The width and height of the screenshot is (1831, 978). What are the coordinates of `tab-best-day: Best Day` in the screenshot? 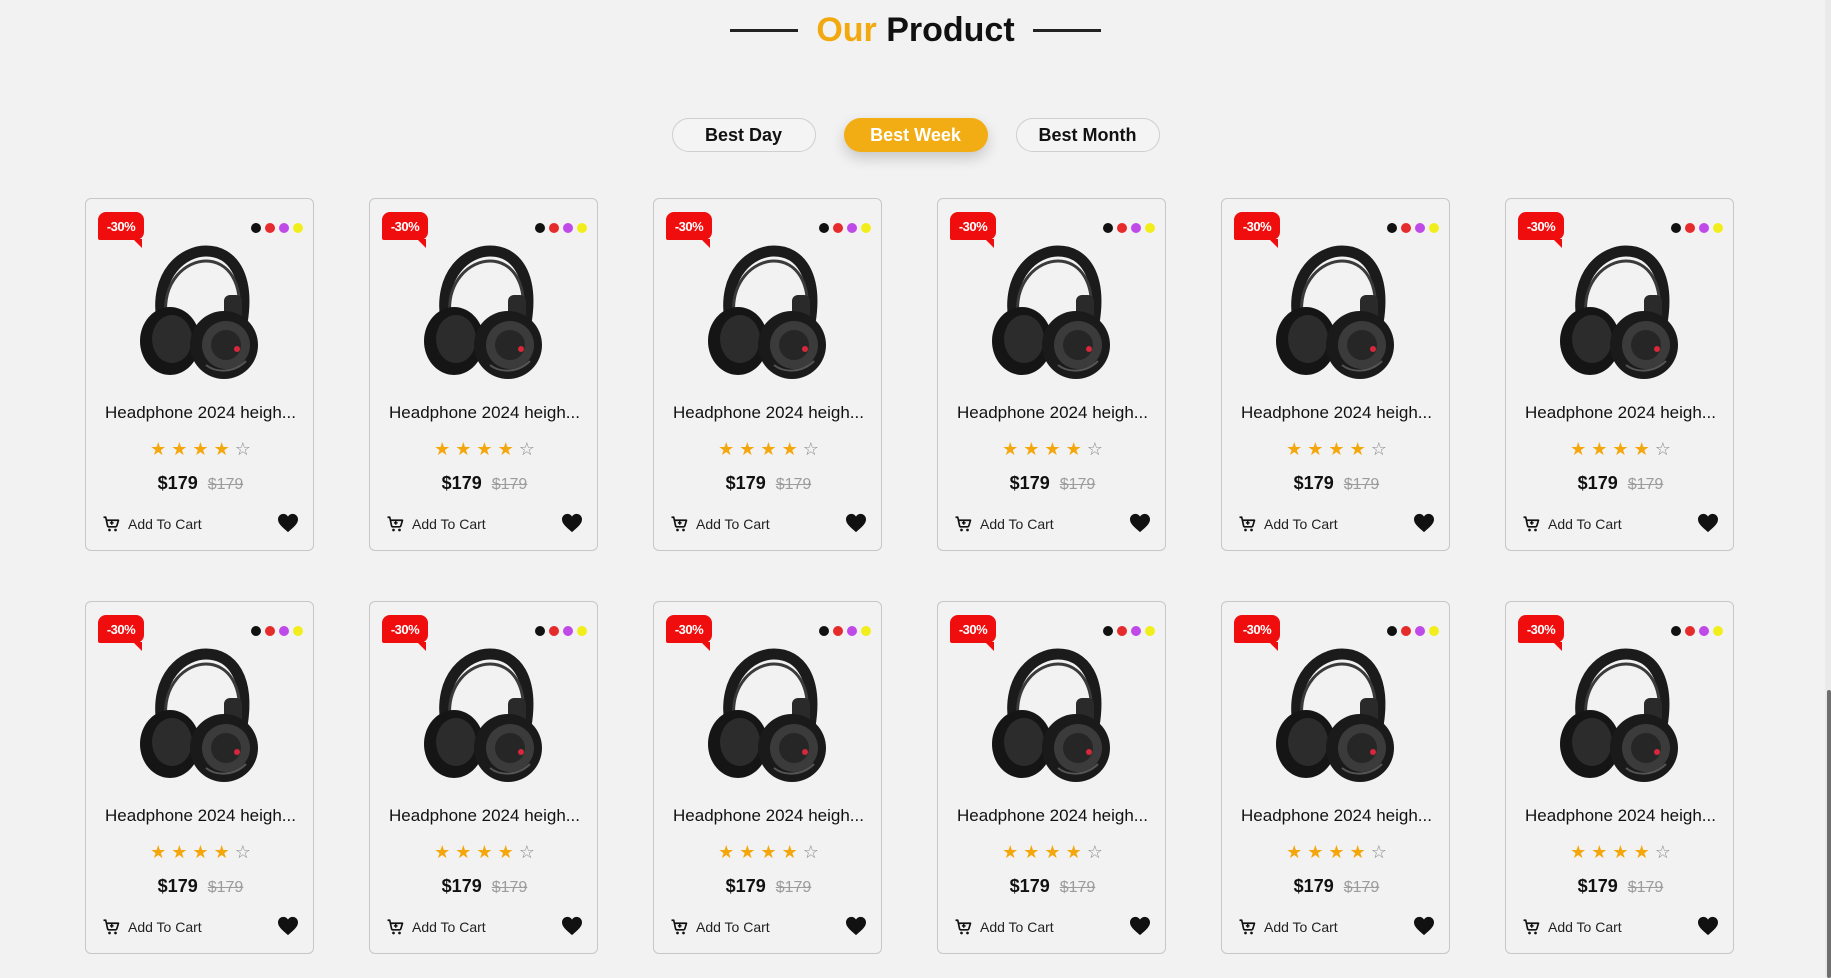 It's located at (743, 135).